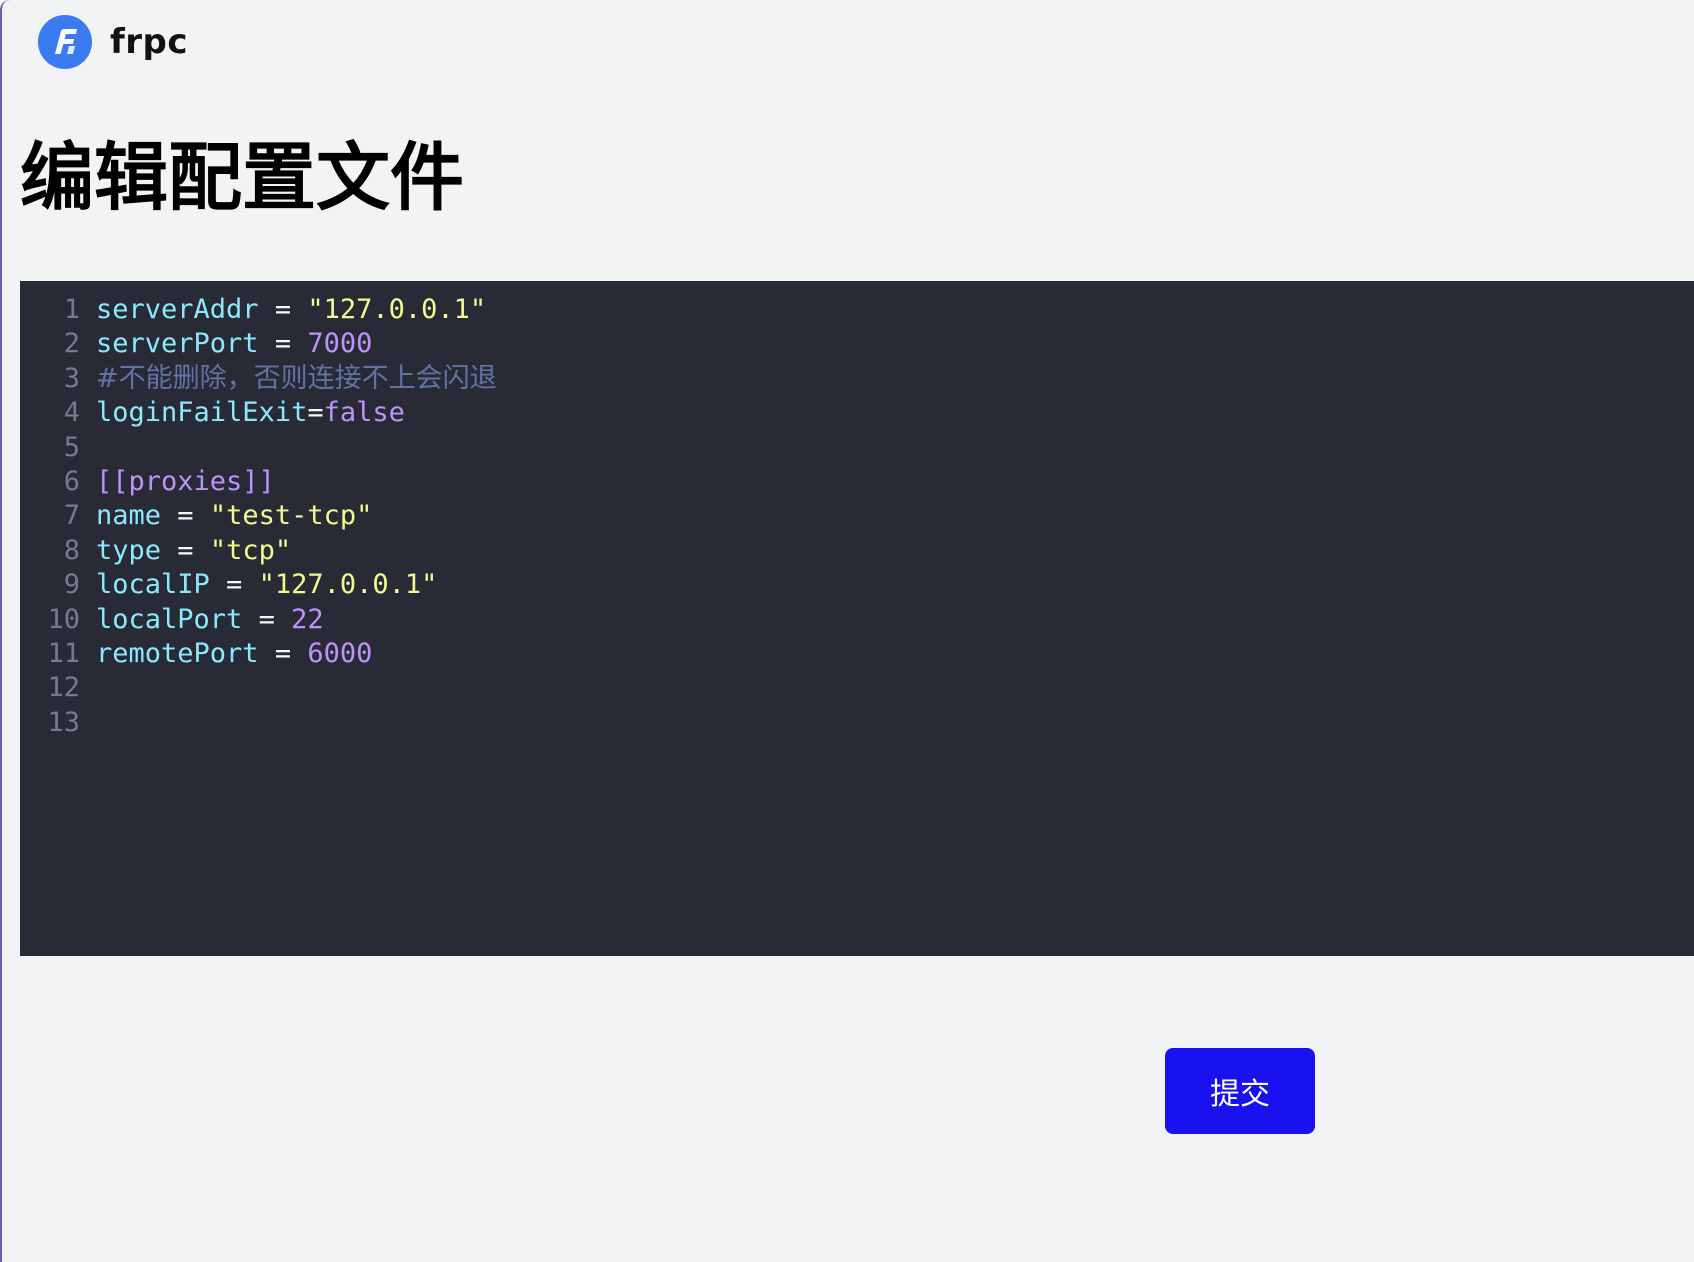 This screenshot has height=1262, width=1694. I want to click on code-line: 1 serverAddr = "127.0.0.1", so click(857, 310).